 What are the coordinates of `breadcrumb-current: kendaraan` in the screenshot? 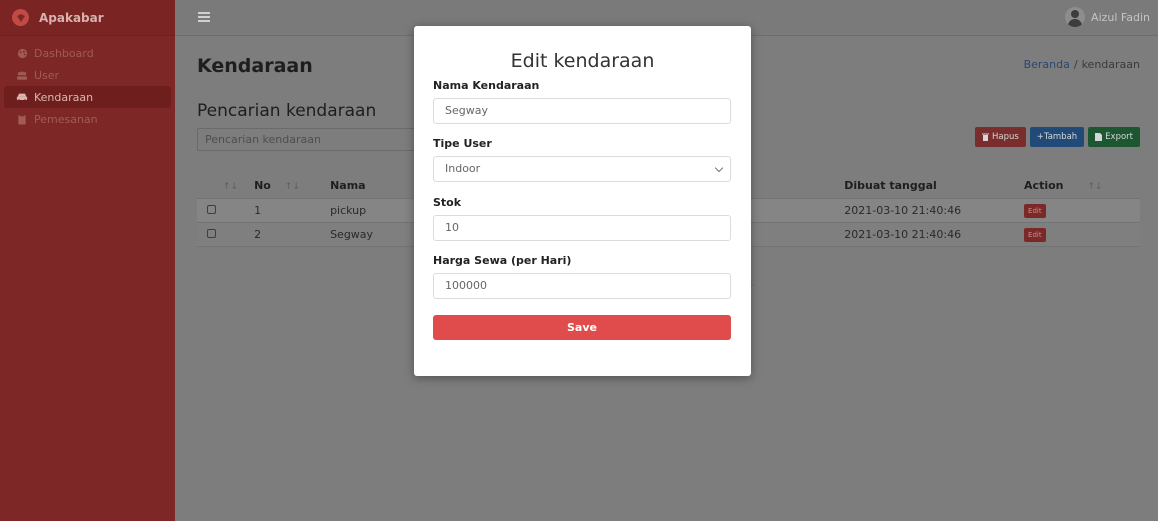 It's located at (1110, 64).